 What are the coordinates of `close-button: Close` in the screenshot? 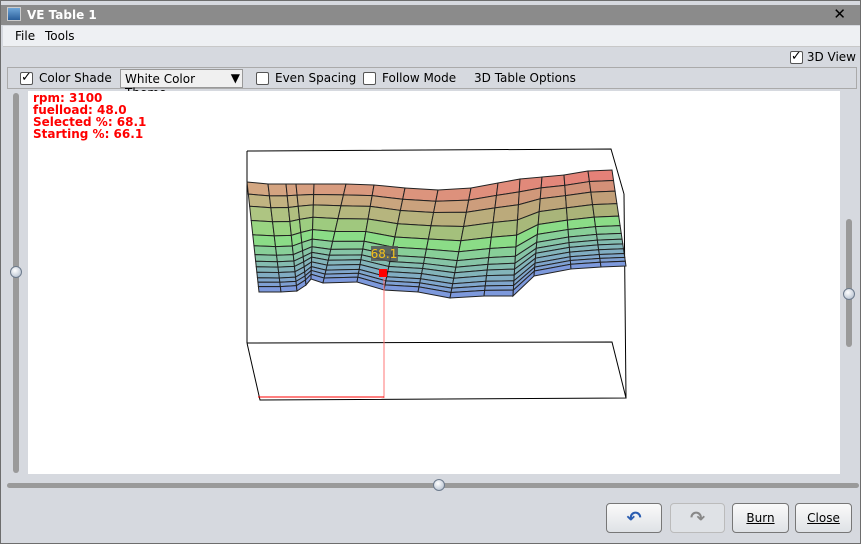 It's located at (823, 518).